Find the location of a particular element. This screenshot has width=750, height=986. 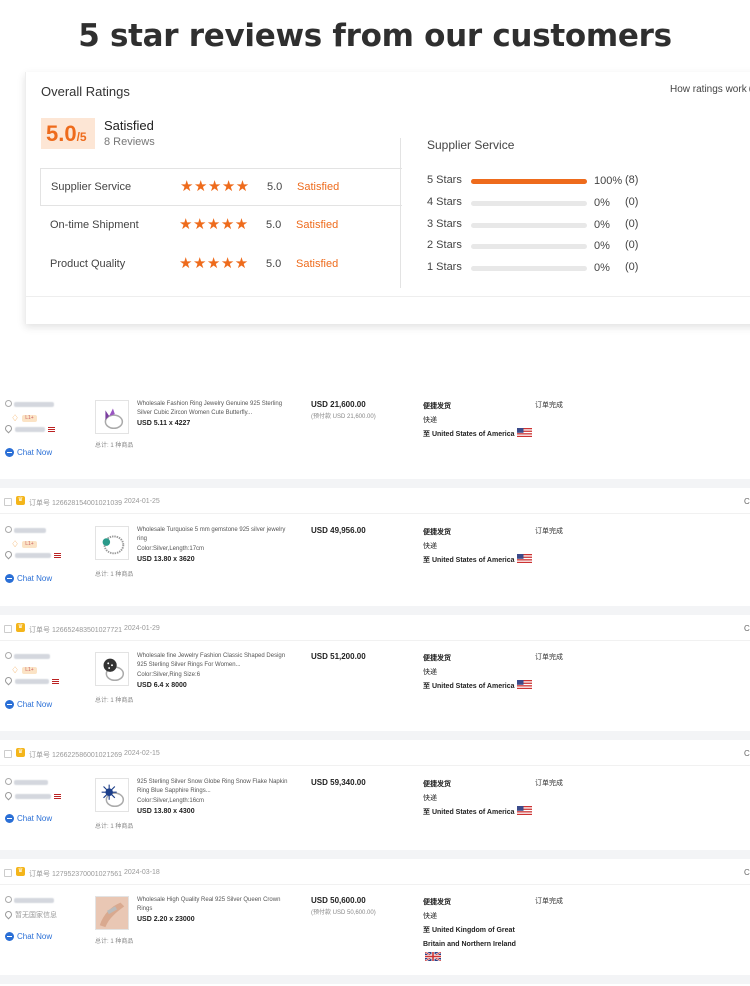

how-ratings-work-link: How ratings work? is located at coordinates (710, 89).